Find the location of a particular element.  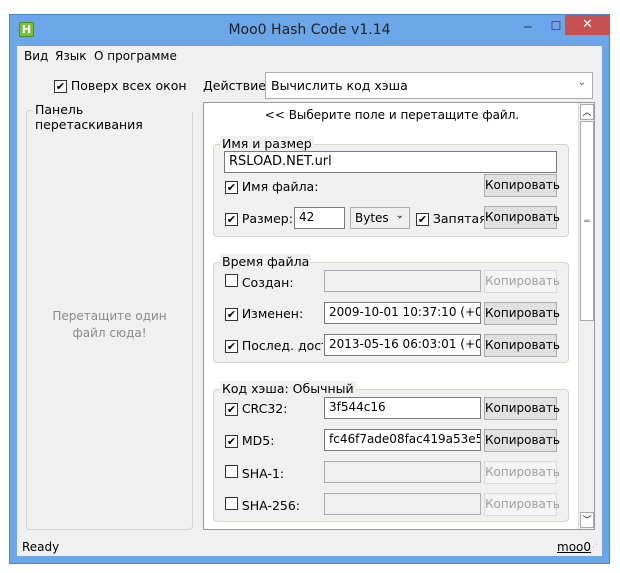

hash-label: CRC32: is located at coordinates (264, 408).